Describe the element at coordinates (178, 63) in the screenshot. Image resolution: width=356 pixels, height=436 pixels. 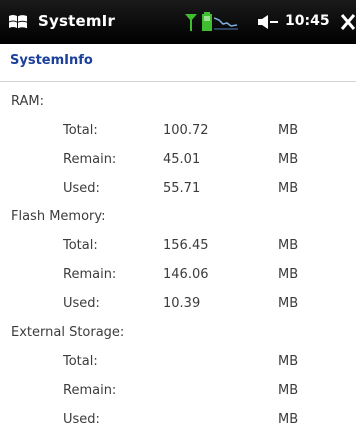
I see `page-header: SystemInfo` at that location.